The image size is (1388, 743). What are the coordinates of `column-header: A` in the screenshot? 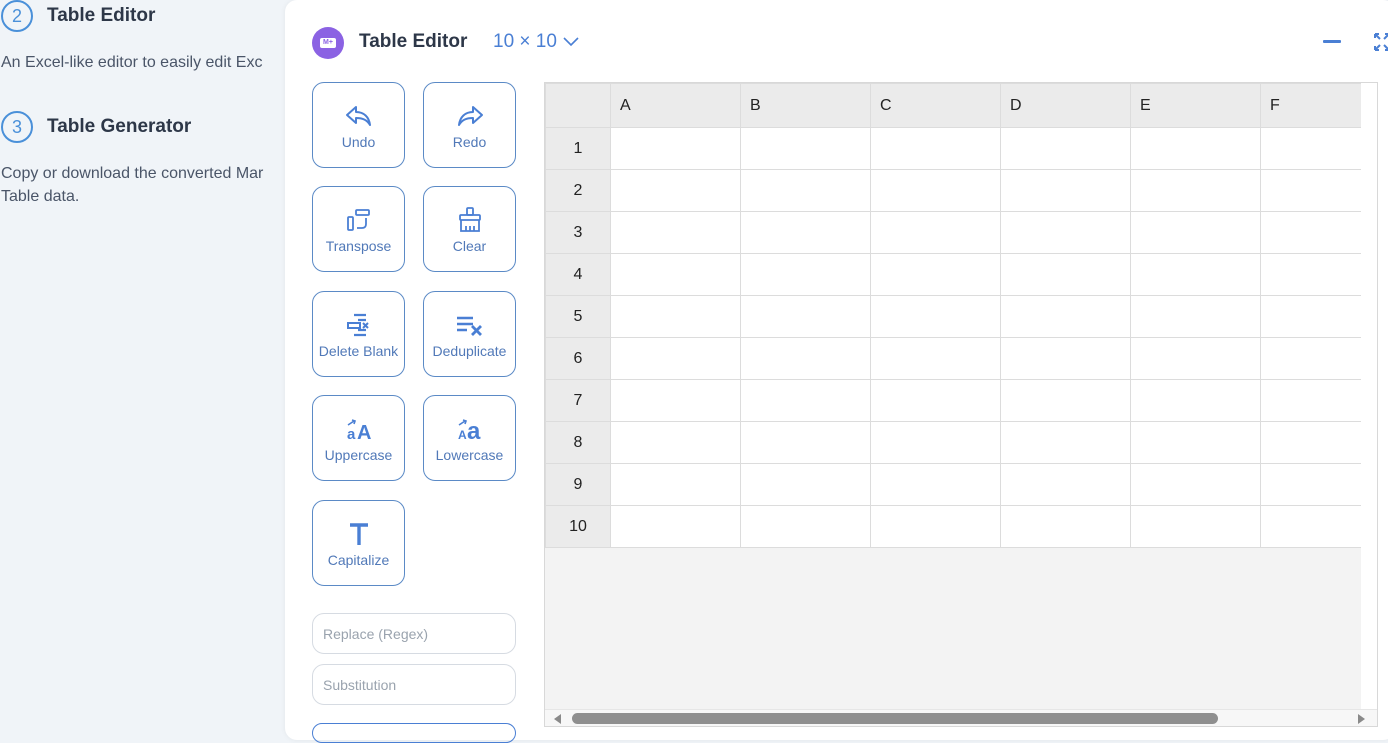 It's located at (675, 105).